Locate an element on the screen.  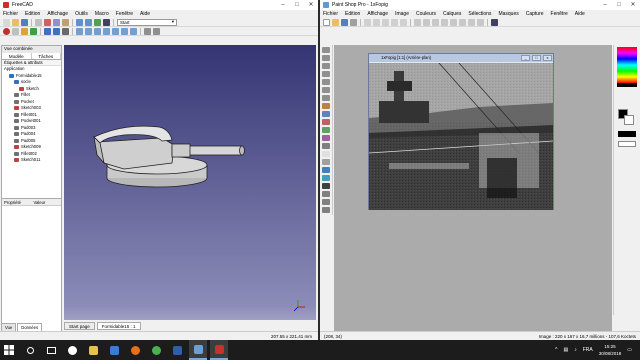
tab-tasks: Tâches is located at coordinates (46, 56).